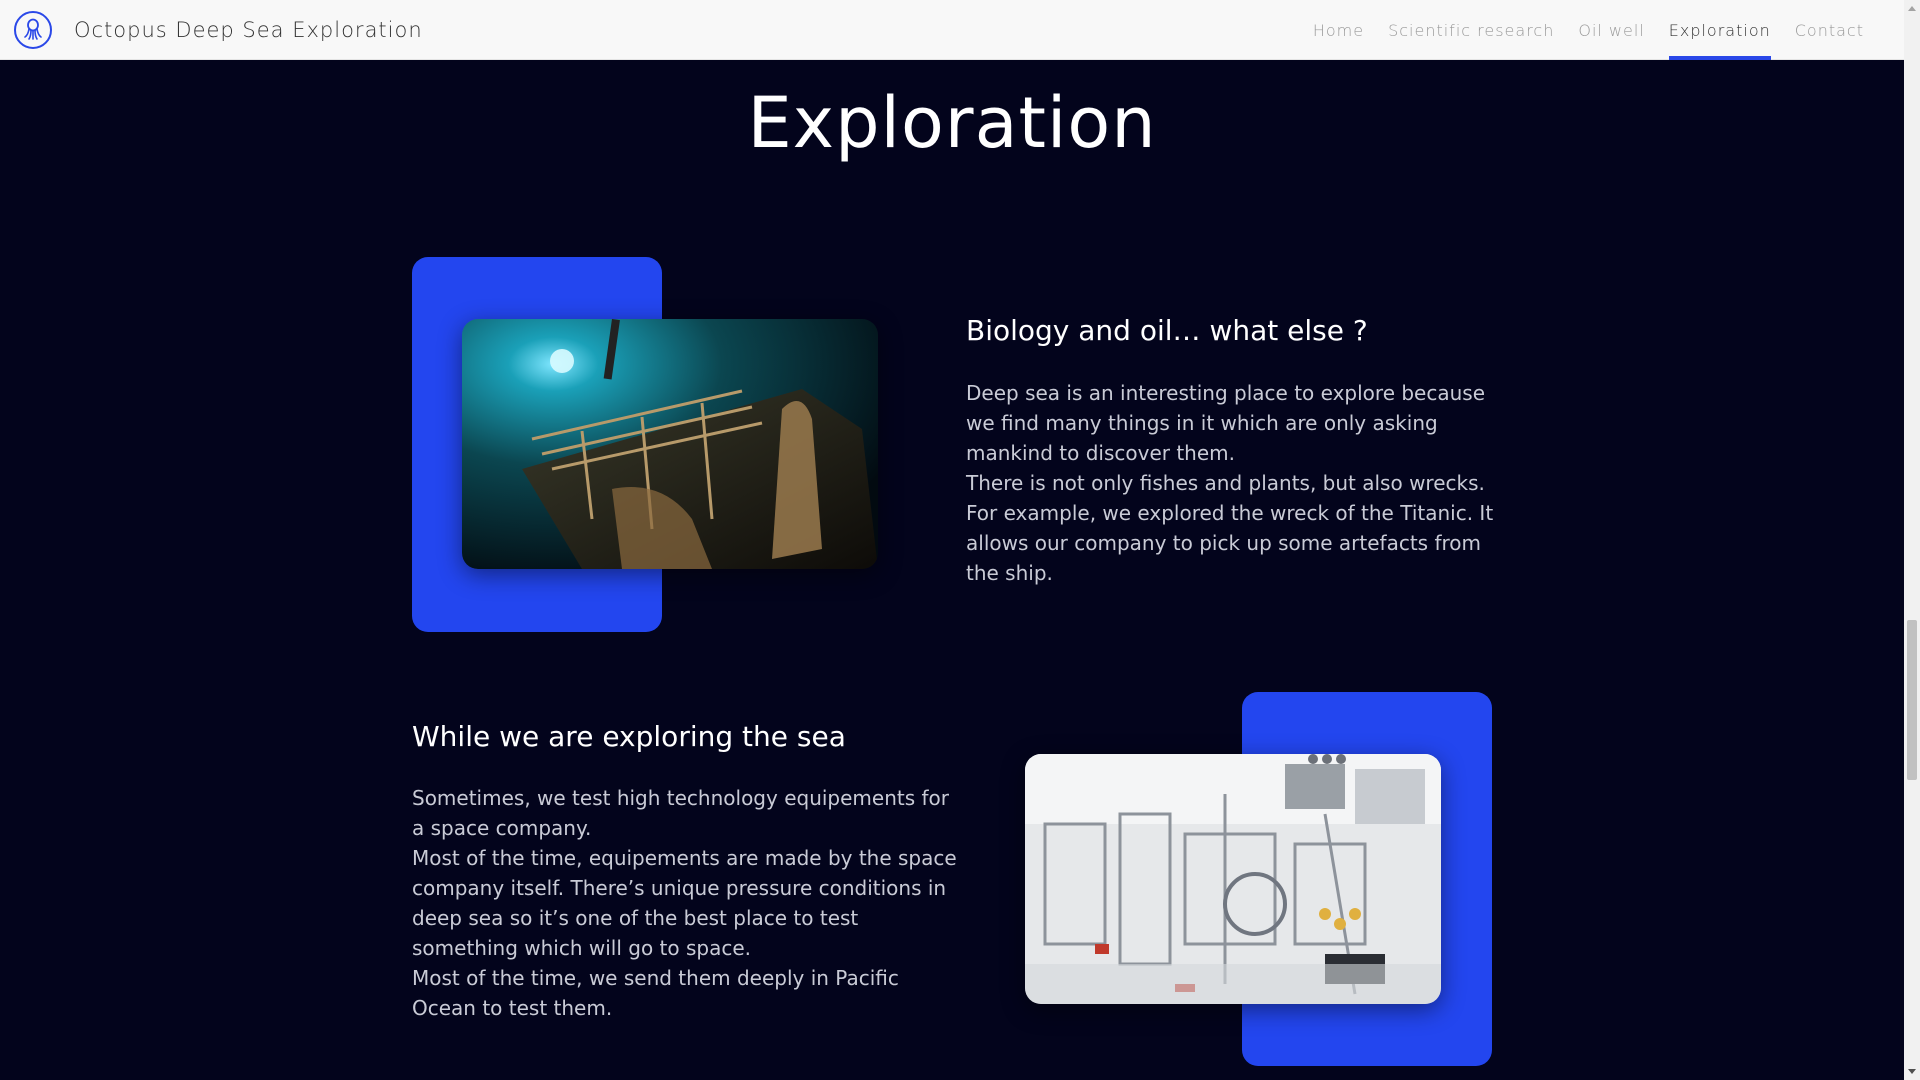  I want to click on octopus-icon, so click(33, 29).